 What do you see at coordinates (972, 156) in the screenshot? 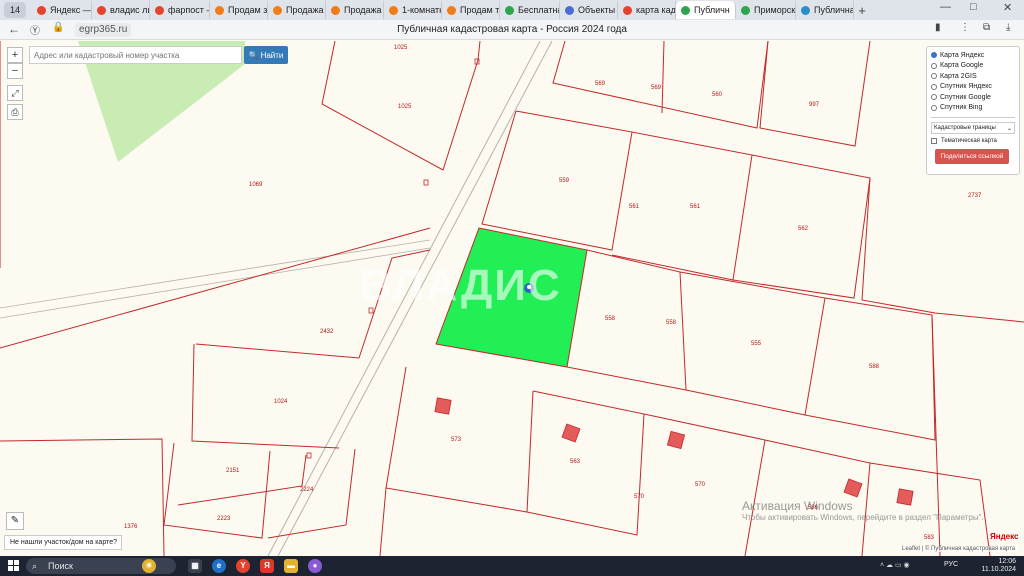
I see `share-link-button: Поделиться ссылкой` at bounding box center [972, 156].